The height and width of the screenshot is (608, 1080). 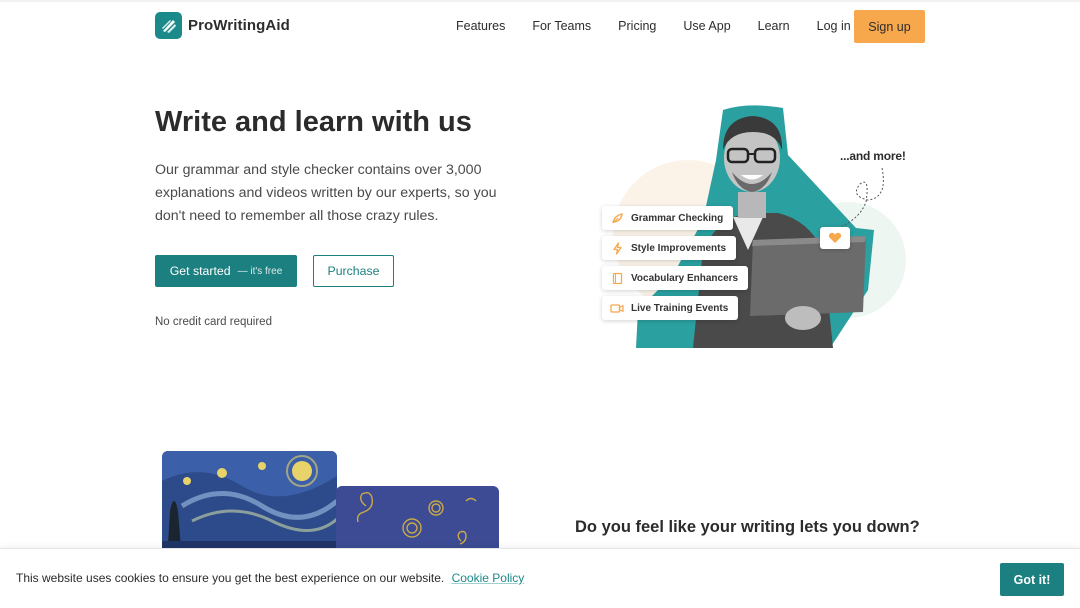 What do you see at coordinates (617, 248) in the screenshot?
I see `lightning-icon` at bounding box center [617, 248].